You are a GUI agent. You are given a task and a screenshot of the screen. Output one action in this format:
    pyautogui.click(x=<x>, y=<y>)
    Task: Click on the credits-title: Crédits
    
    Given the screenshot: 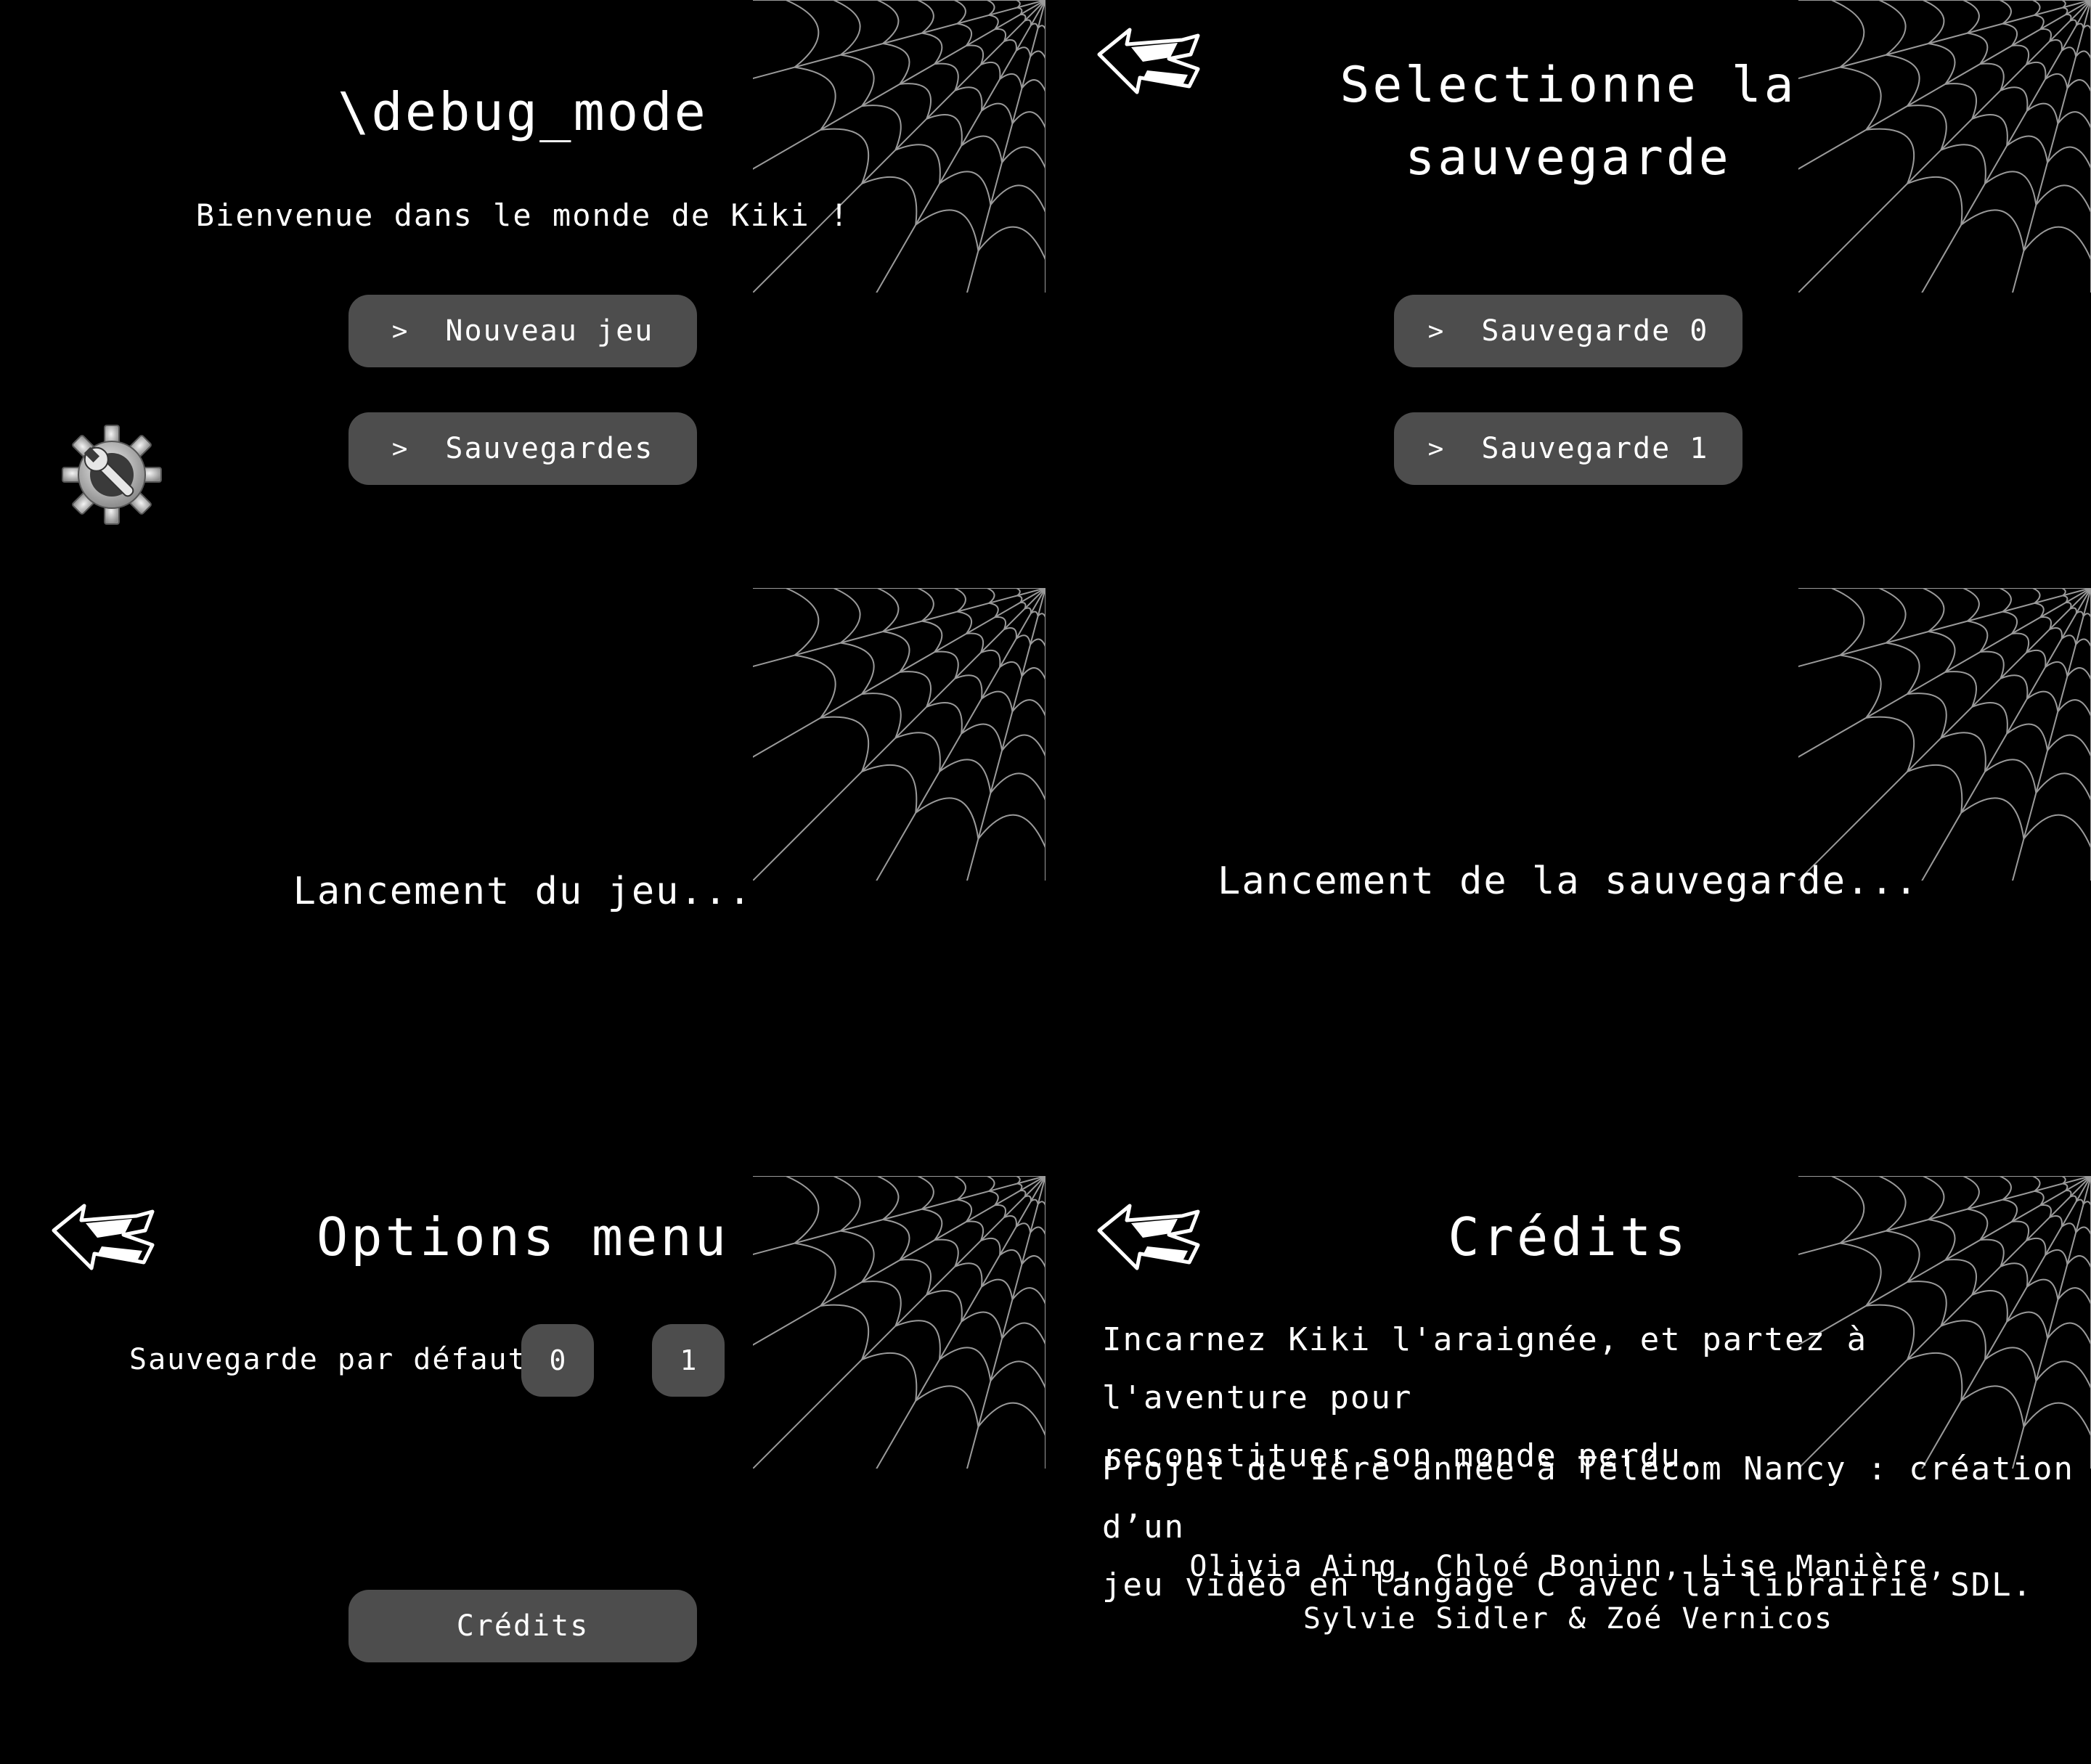 What is the action you would take?
    pyautogui.click(x=1569, y=1237)
    